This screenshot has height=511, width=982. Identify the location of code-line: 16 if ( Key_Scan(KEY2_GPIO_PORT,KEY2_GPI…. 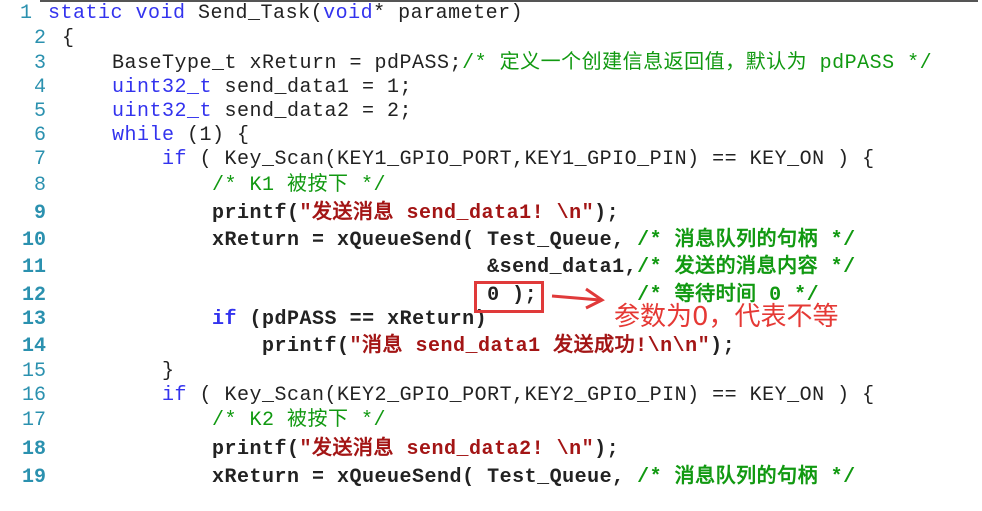
(491, 396).